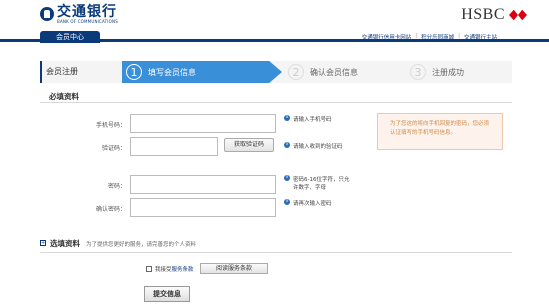 The height and width of the screenshot is (306, 549). I want to click on phone-input, so click(203, 123).